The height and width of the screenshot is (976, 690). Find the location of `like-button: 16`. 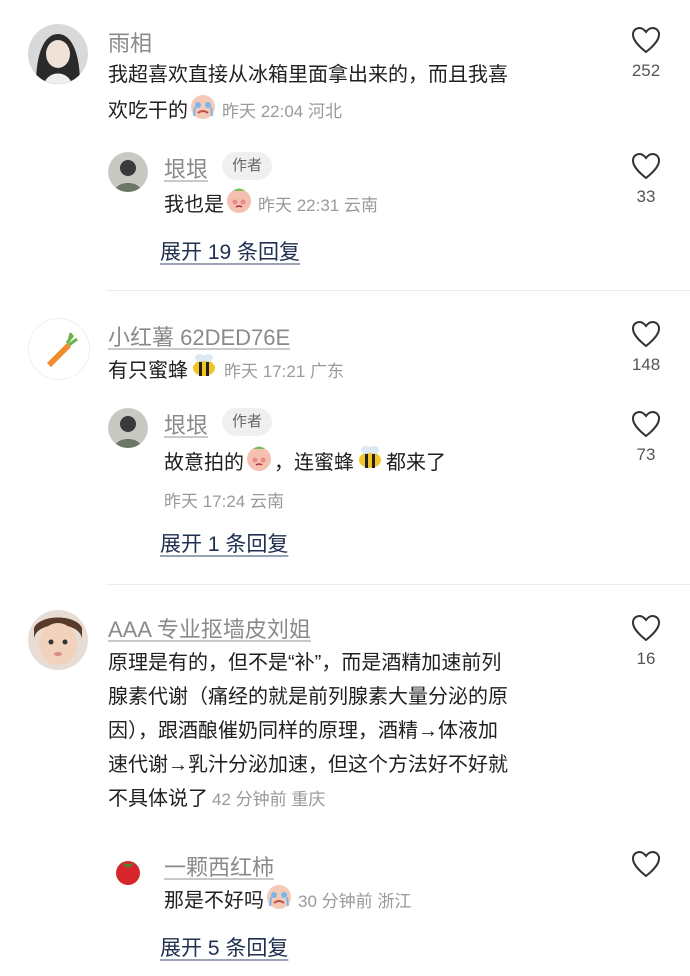

like-button: 16 is located at coordinates (646, 641).